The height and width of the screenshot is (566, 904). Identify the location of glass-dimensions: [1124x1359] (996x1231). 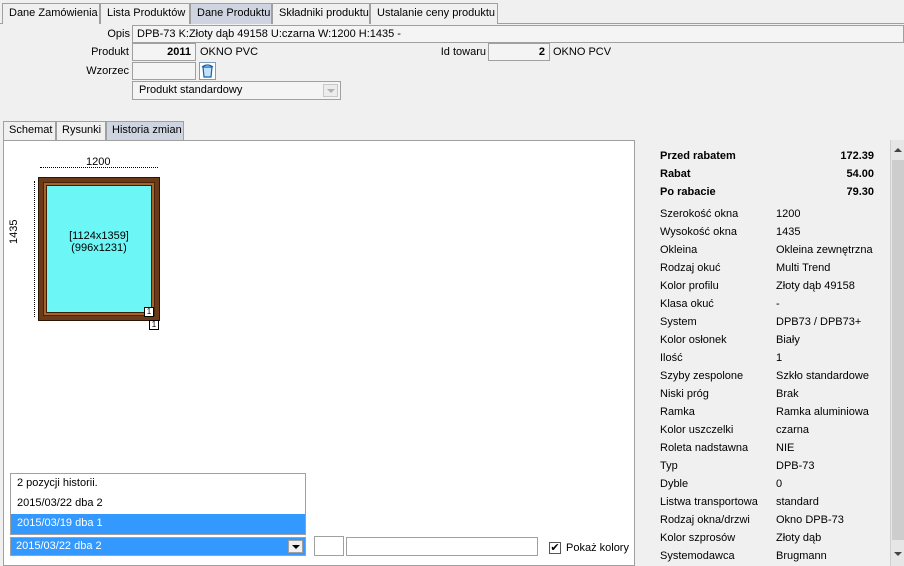
(99, 242).